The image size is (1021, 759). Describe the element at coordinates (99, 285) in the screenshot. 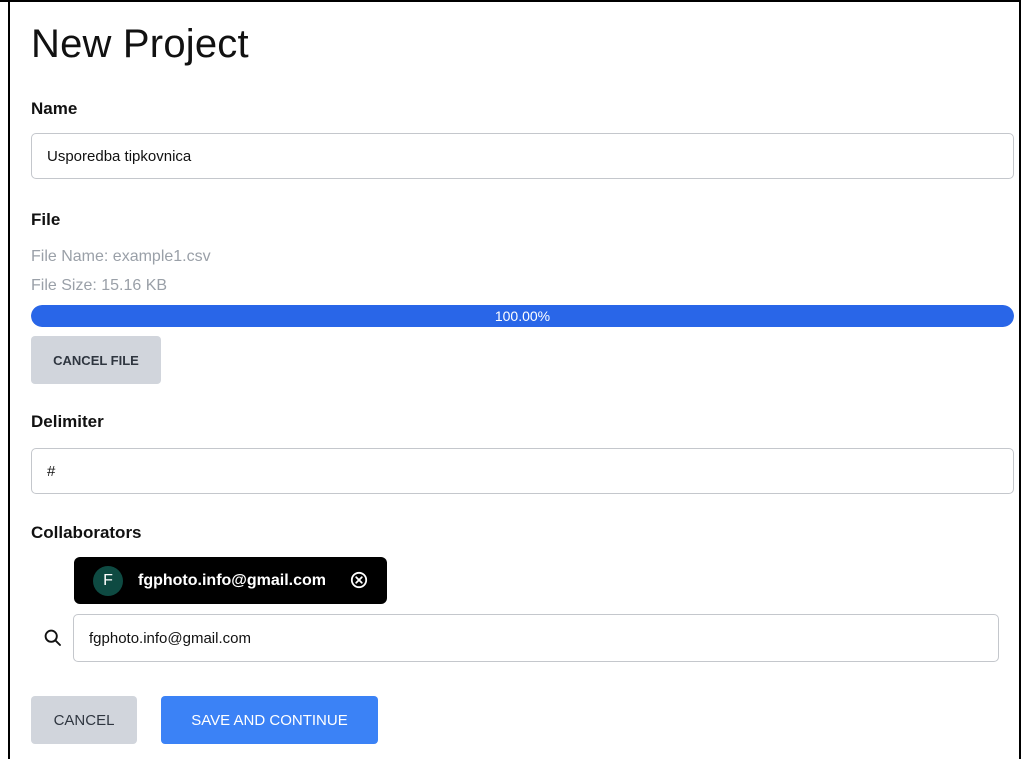

I see `file-size-text: File Size: 15.16 KB` at that location.